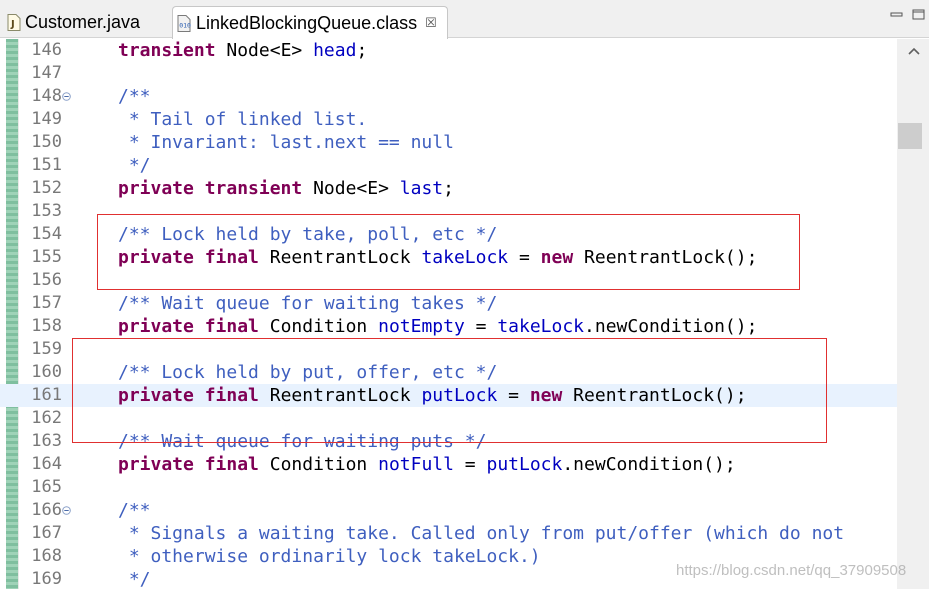  I want to click on line-number: 152, so click(46, 188).